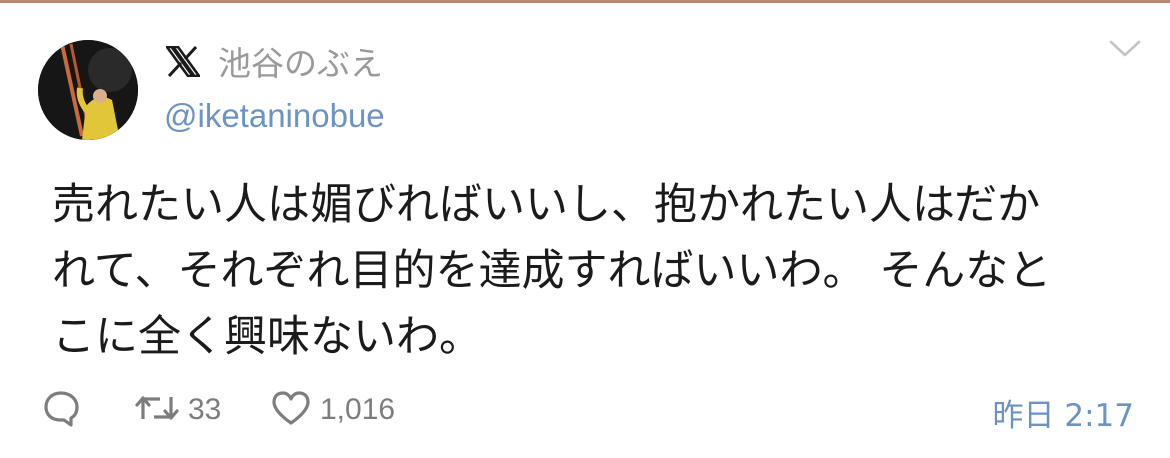 The image size is (1170, 458). What do you see at coordinates (585, 1) in the screenshot?
I see `top-divider` at bounding box center [585, 1].